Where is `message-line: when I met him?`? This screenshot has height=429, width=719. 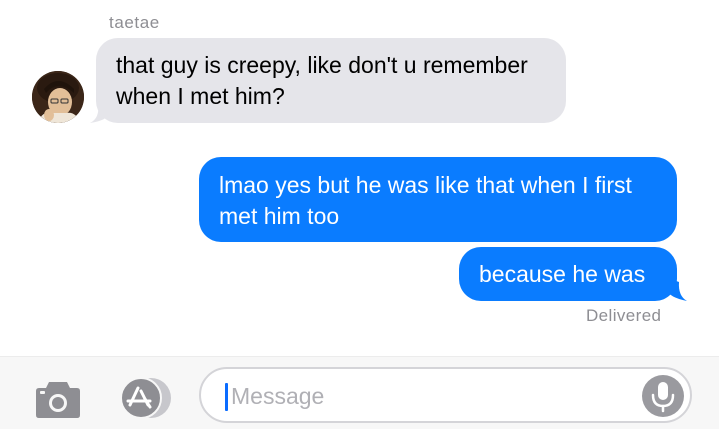 message-line: when I met him? is located at coordinates (200, 96).